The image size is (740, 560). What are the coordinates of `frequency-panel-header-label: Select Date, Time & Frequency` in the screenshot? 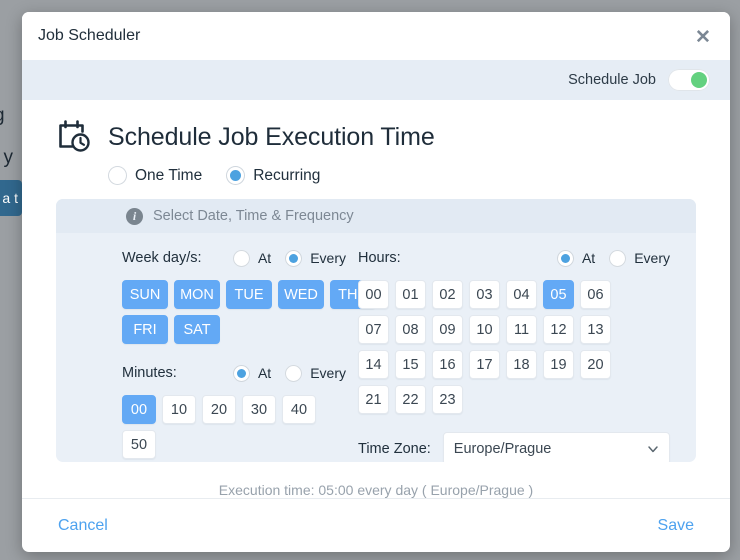 It's located at (253, 216).